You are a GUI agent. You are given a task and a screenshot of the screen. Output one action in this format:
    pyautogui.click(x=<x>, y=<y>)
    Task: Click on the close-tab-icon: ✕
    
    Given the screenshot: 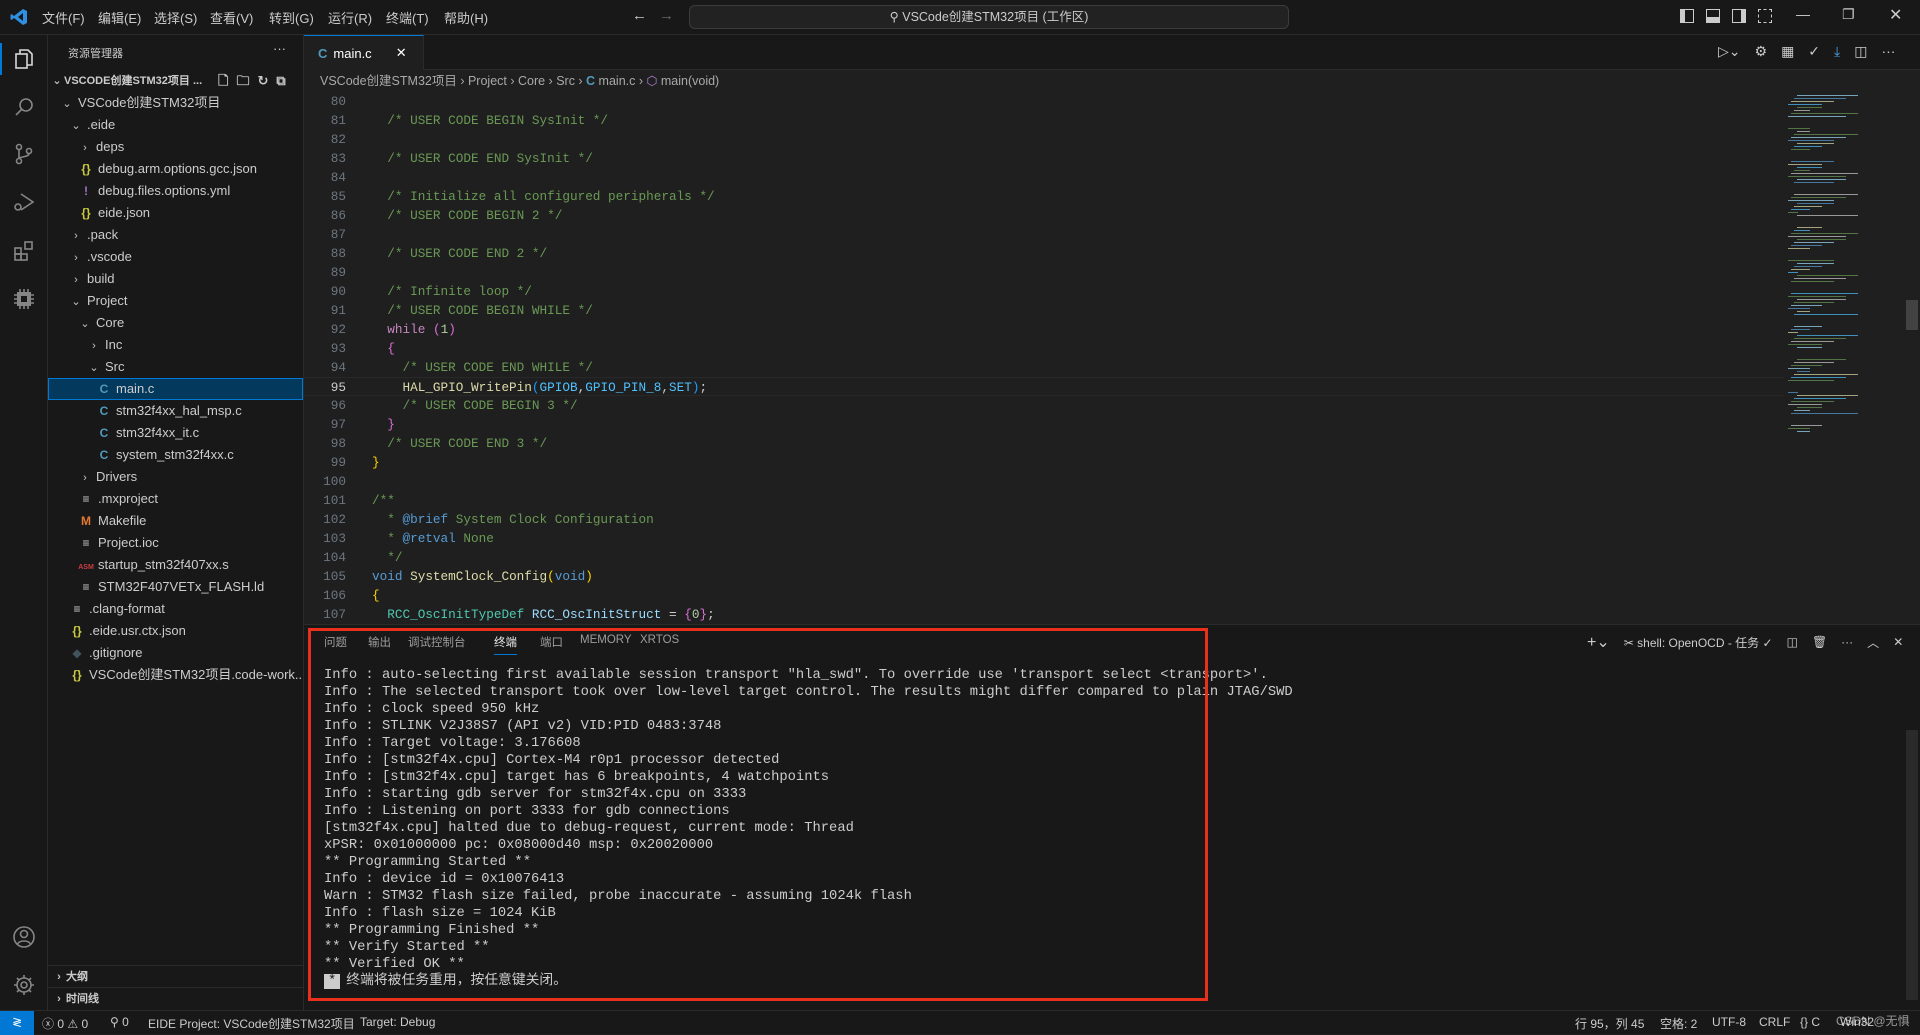 What is the action you would take?
    pyautogui.click(x=401, y=53)
    